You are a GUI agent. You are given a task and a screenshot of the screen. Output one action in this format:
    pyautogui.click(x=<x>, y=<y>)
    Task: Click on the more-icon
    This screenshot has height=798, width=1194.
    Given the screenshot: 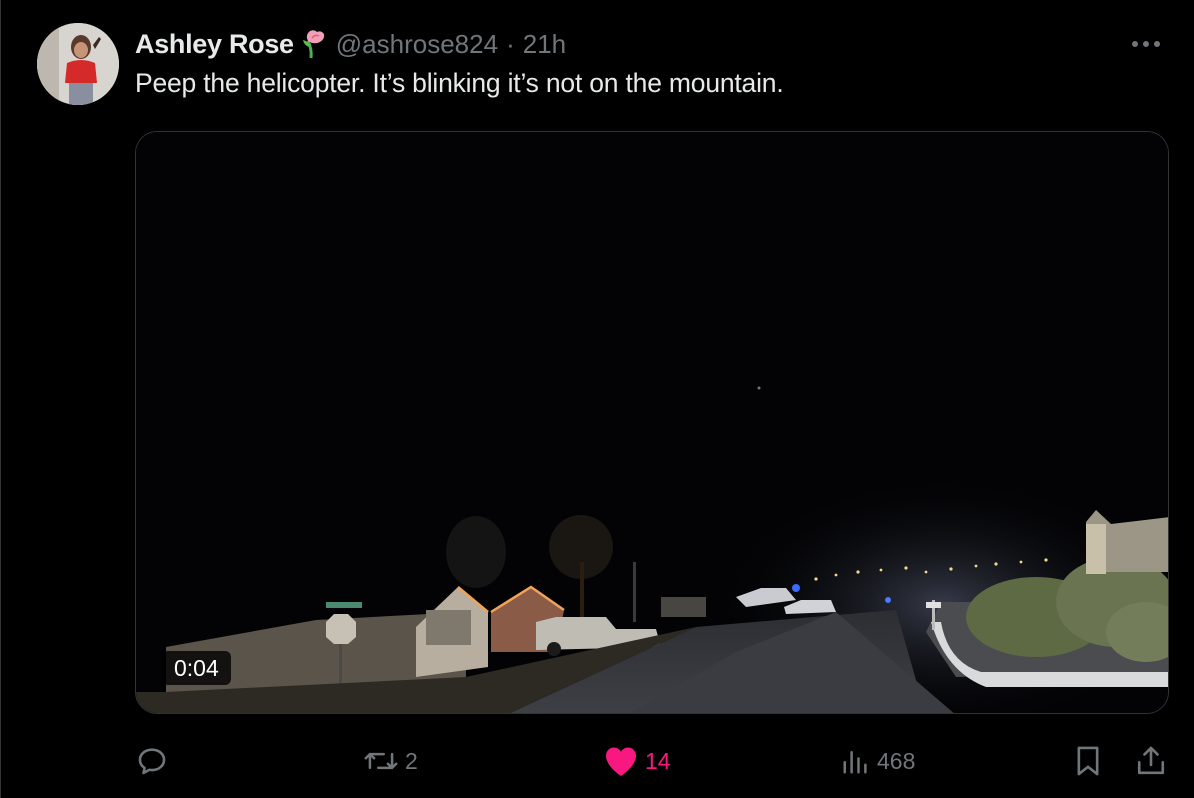 What is the action you would take?
    pyautogui.click(x=1146, y=44)
    